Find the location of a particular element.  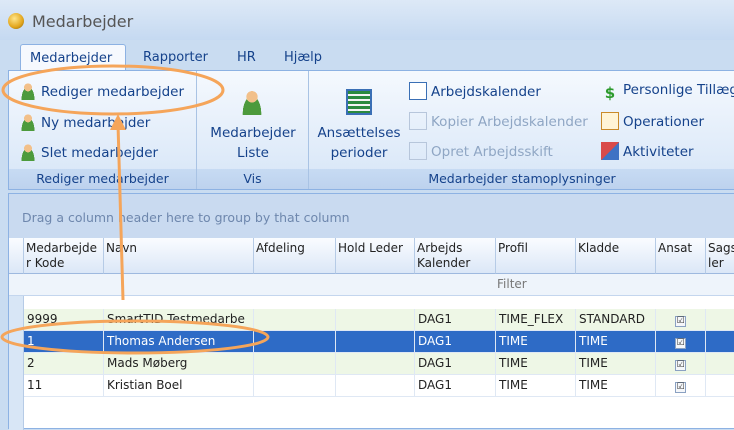

copy-calendar-icon is located at coordinates (418, 121).